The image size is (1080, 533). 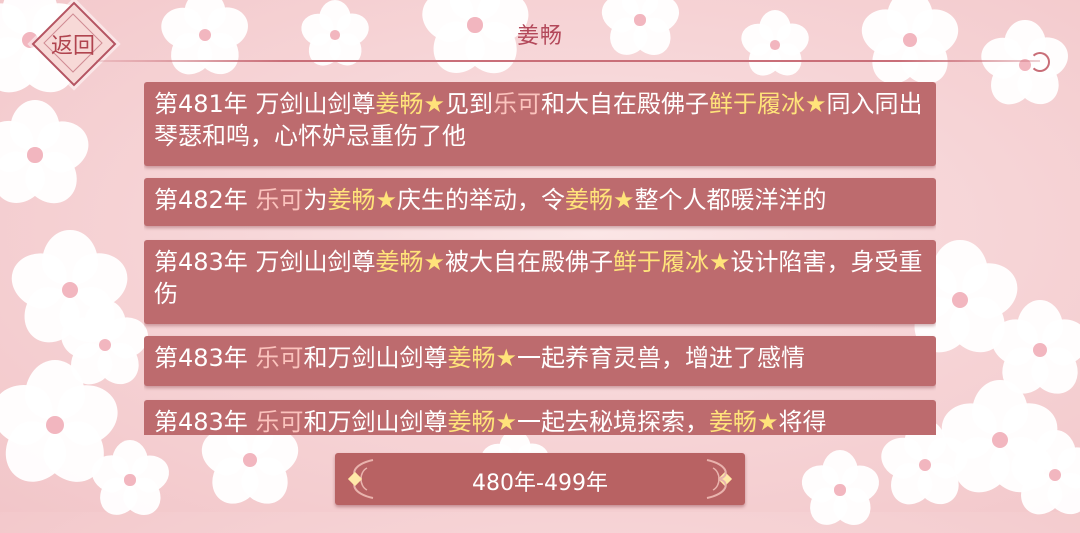 What do you see at coordinates (660, 358) in the screenshot?
I see `event-fragment: 一起养育灵兽，增进了感情` at bounding box center [660, 358].